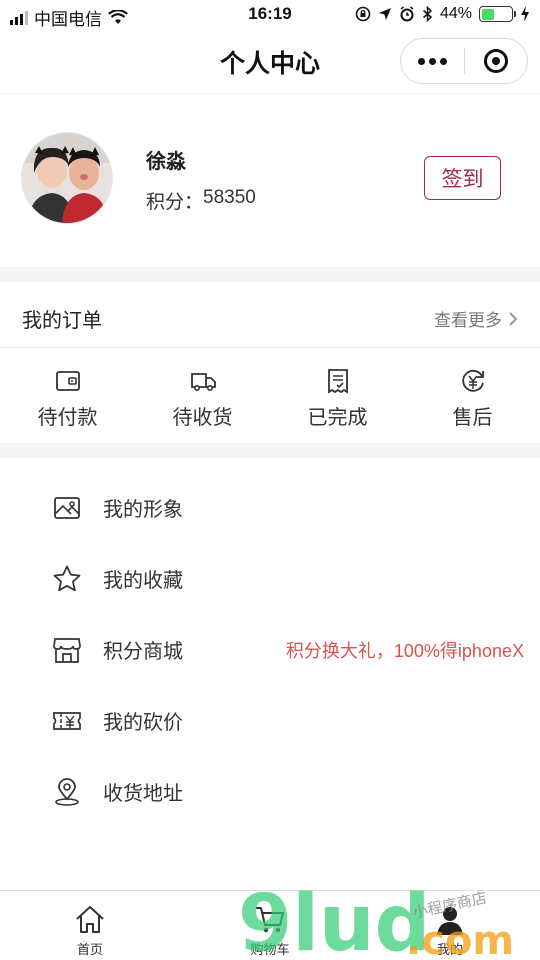 This screenshot has width=540, height=960. I want to click on menu-item-favorites: 我的收藏, so click(270, 578).